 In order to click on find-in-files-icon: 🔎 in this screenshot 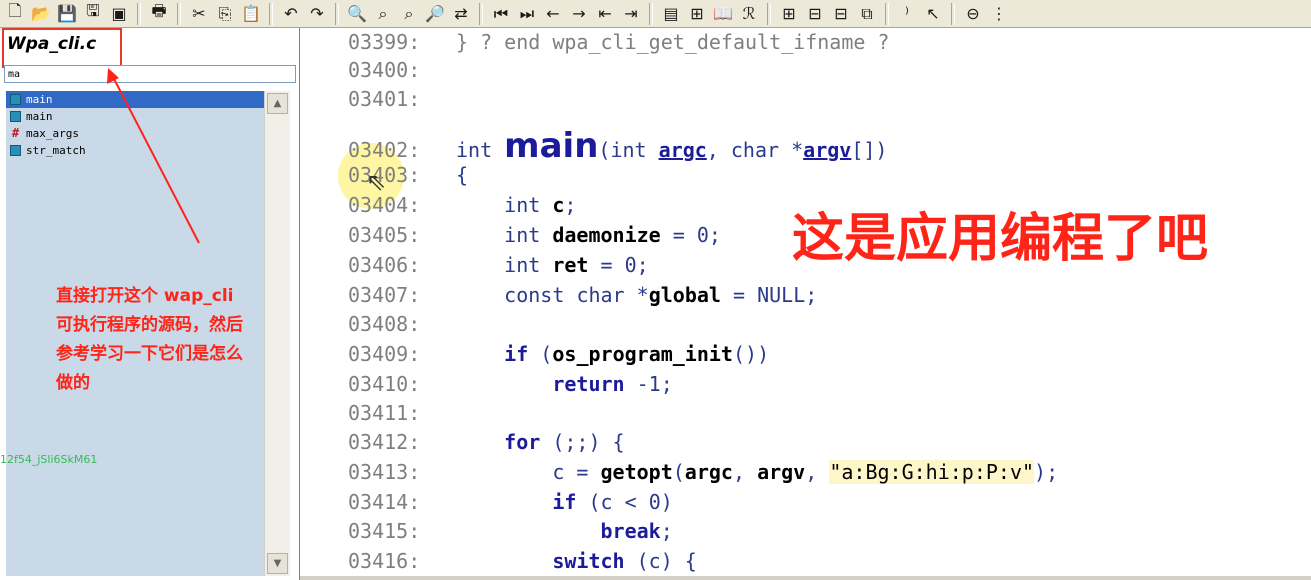, I will do `click(435, 14)`.